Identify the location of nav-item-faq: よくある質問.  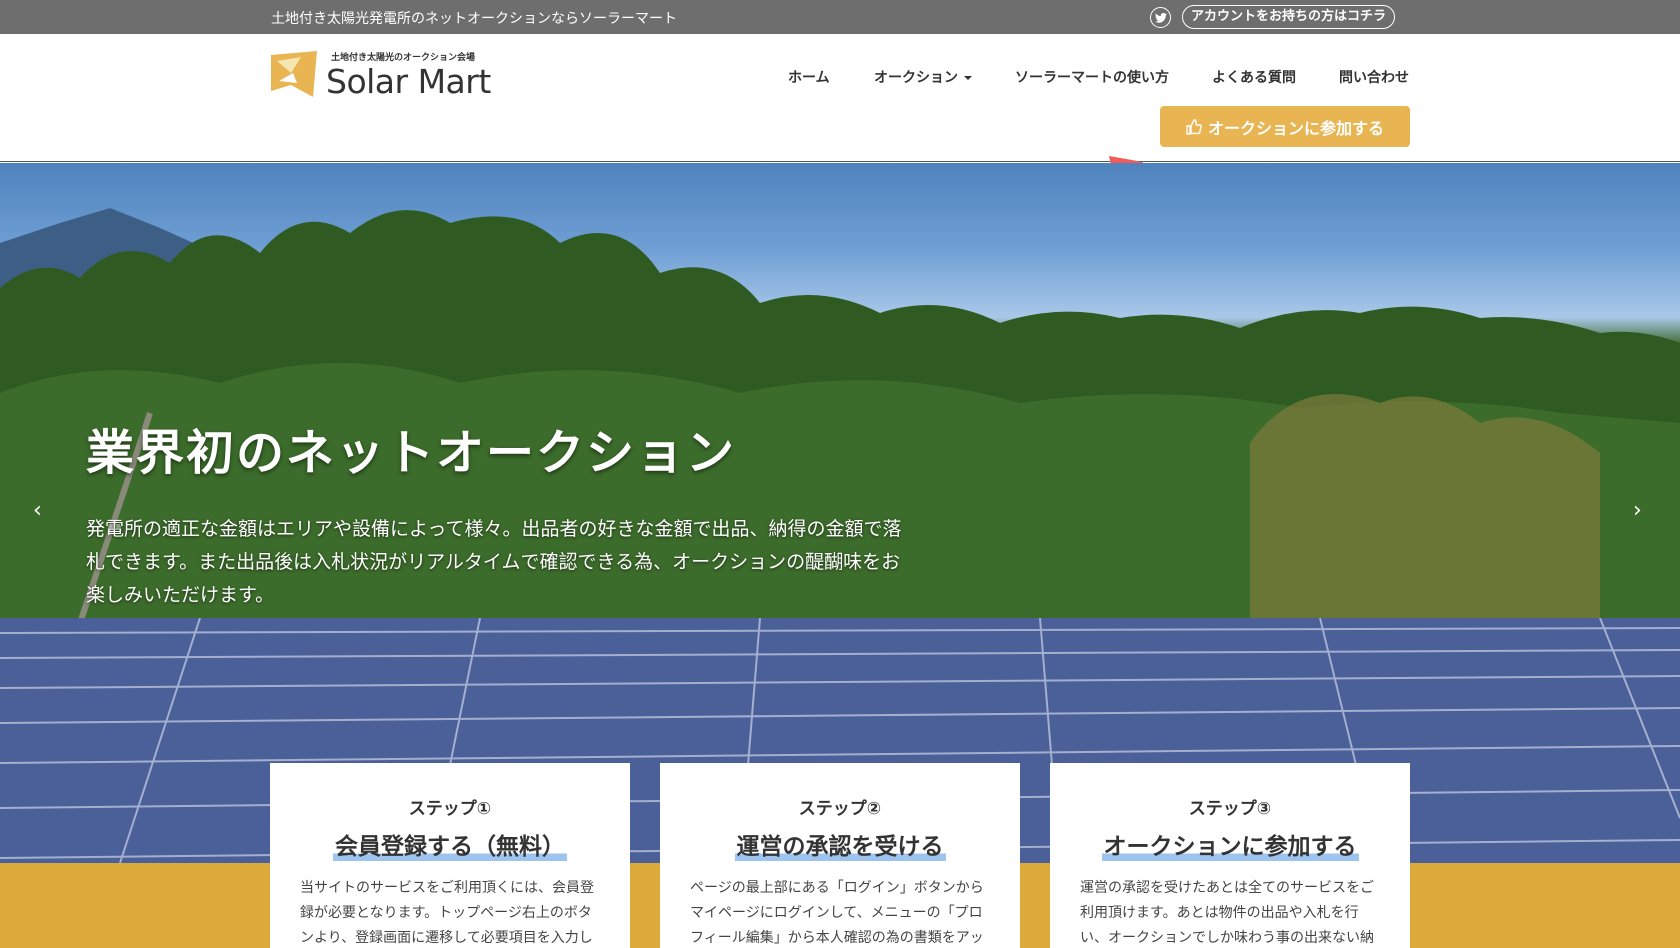
(1254, 77).